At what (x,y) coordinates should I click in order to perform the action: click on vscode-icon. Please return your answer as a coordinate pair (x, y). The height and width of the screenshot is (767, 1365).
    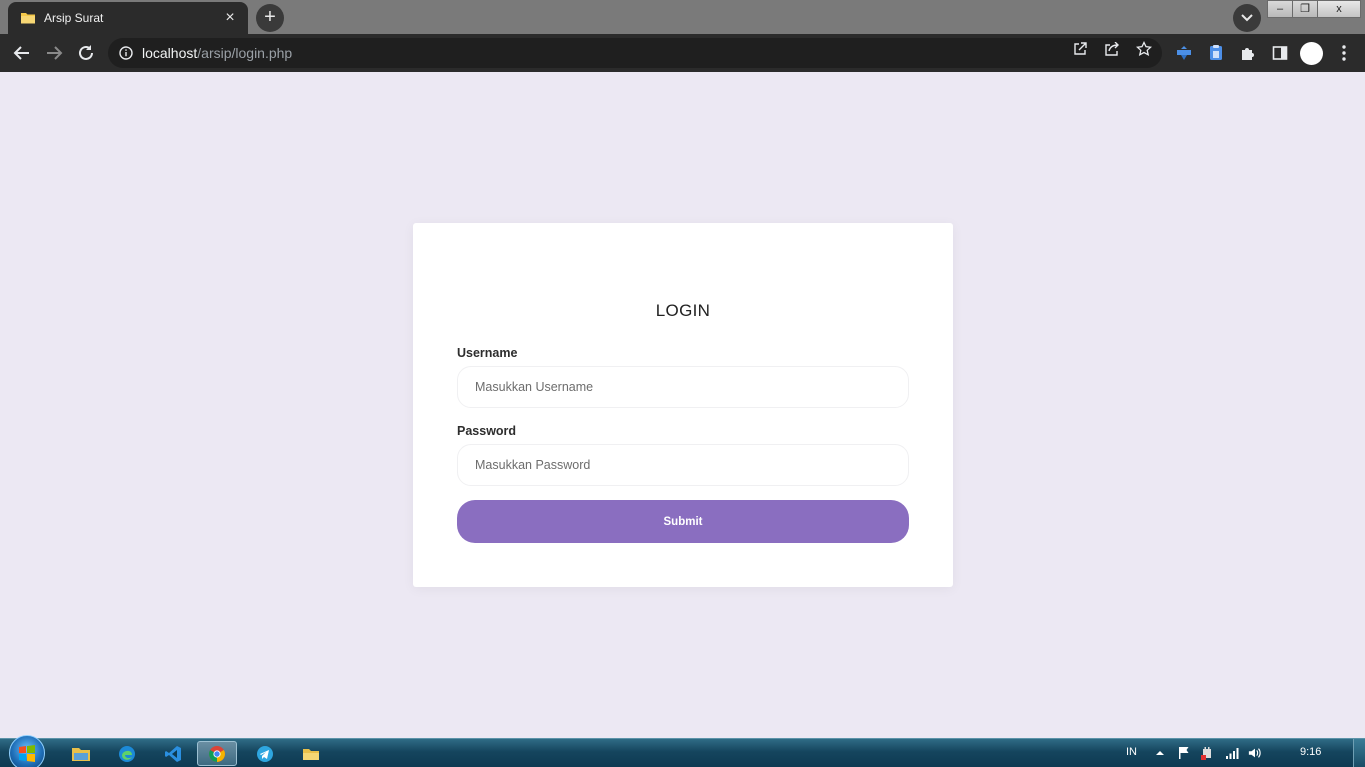
    Looking at the image, I should click on (173, 753).